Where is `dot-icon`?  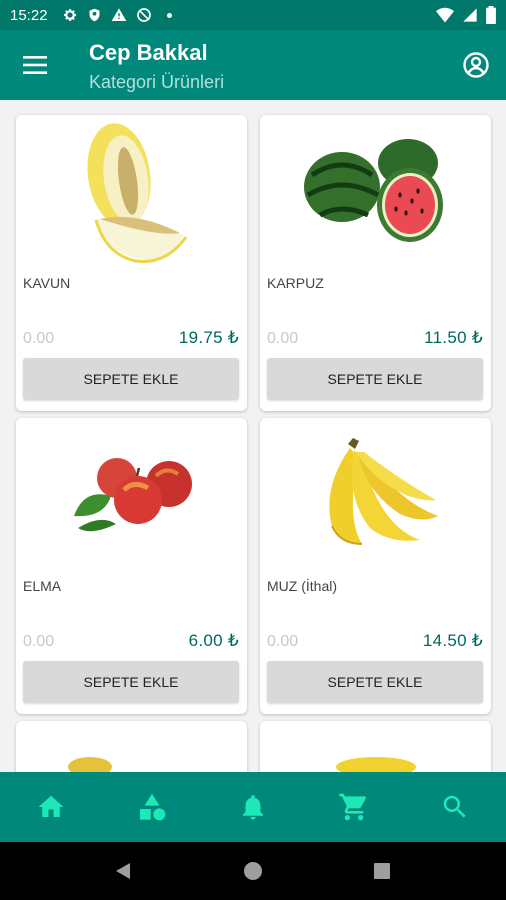
dot-icon is located at coordinates (169, 15).